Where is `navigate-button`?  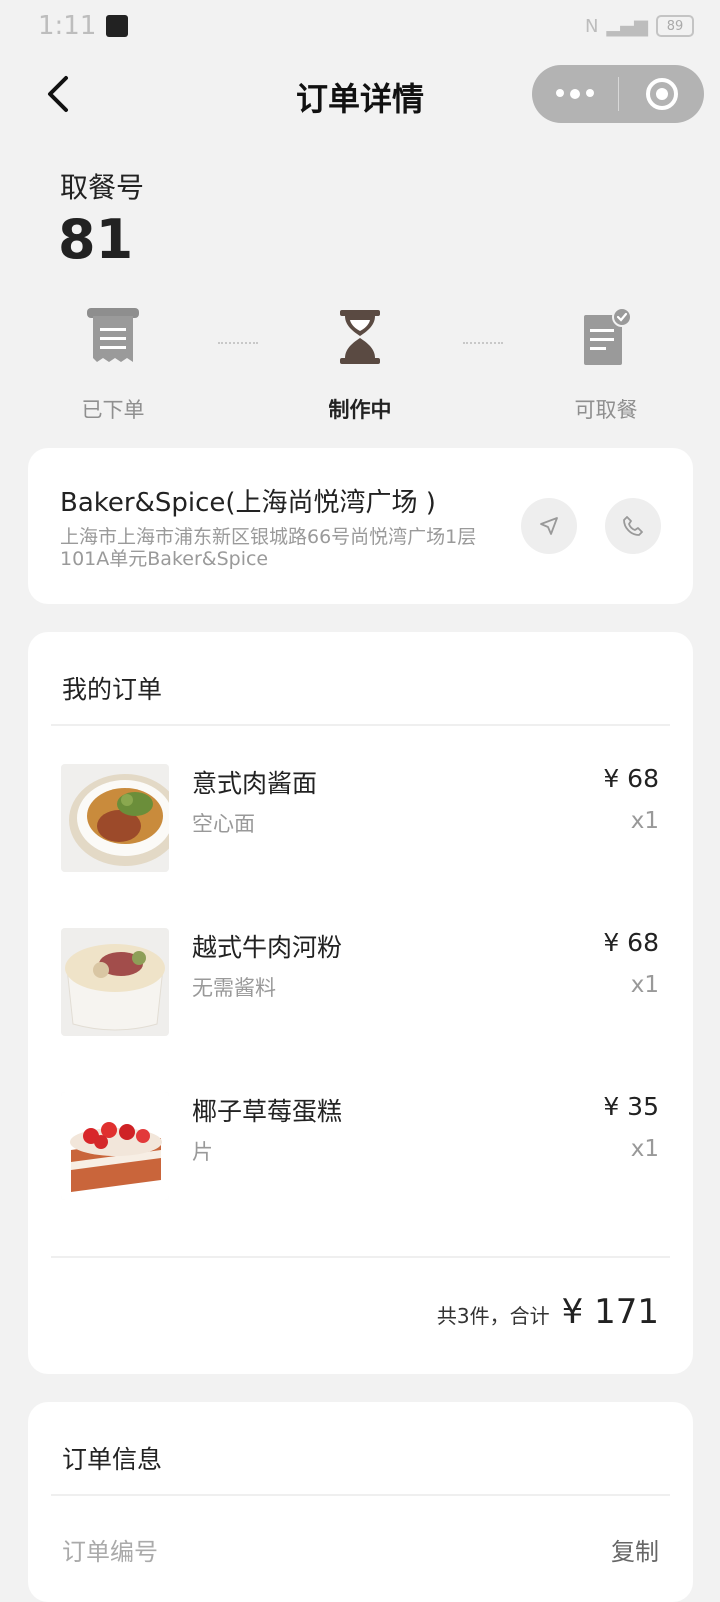
navigate-button is located at coordinates (549, 526).